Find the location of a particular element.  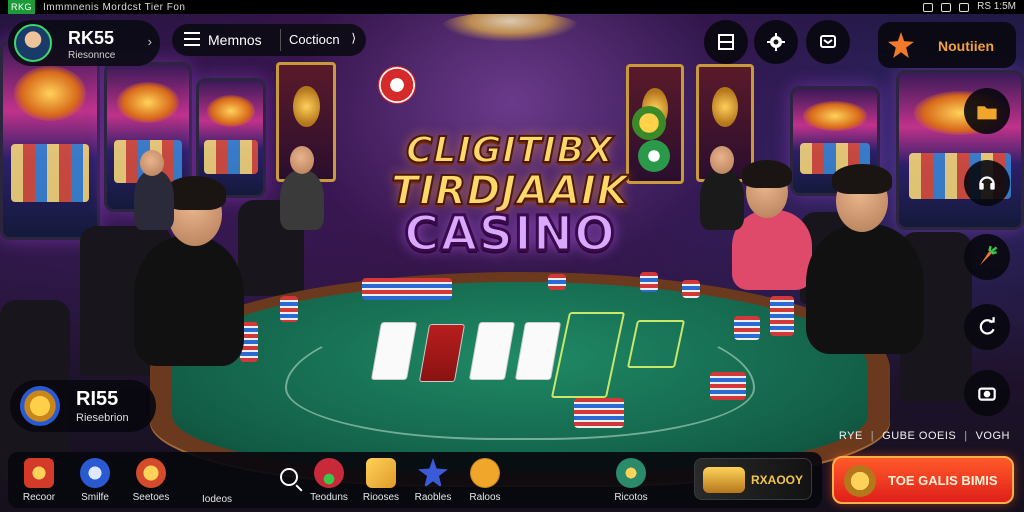

nav-item-ricotos: Ricotos is located at coordinates (631, 480).